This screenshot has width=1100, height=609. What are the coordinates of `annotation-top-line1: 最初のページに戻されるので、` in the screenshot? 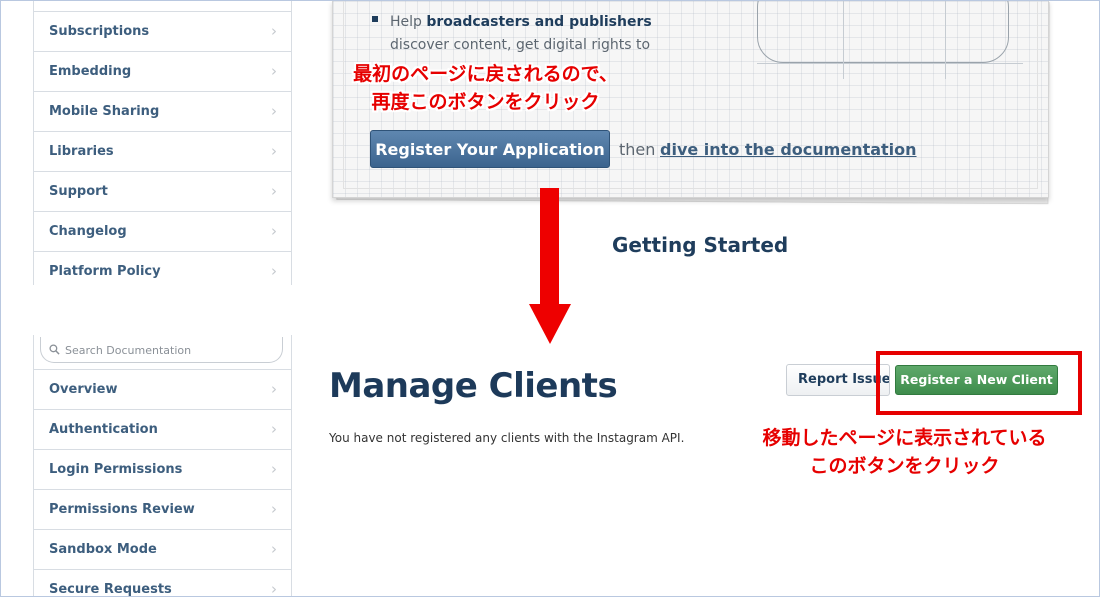 It's located at (485, 74).